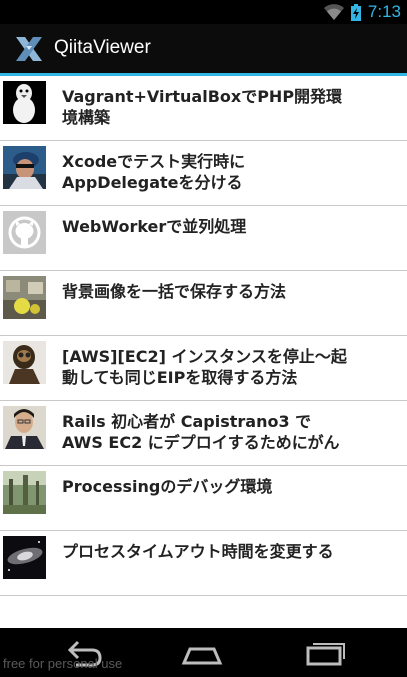 The image size is (407, 677). What do you see at coordinates (24, 167) in the screenshot?
I see `cyclist-photo` at bounding box center [24, 167].